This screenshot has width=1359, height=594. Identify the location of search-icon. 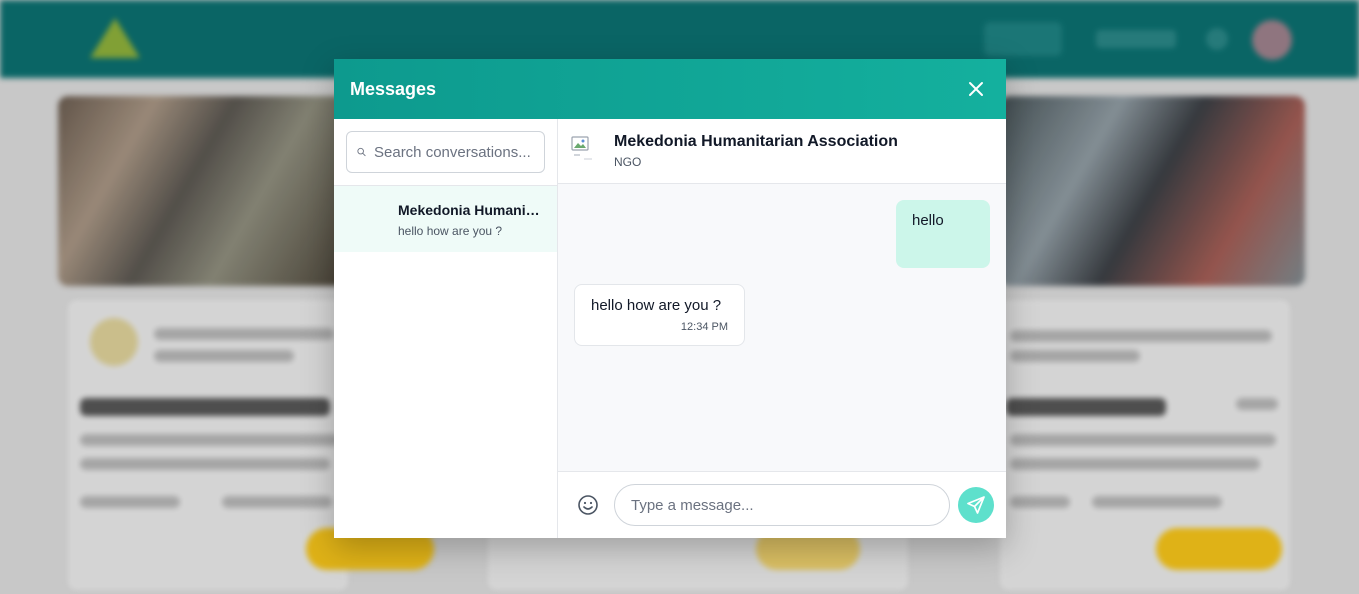
(361, 152).